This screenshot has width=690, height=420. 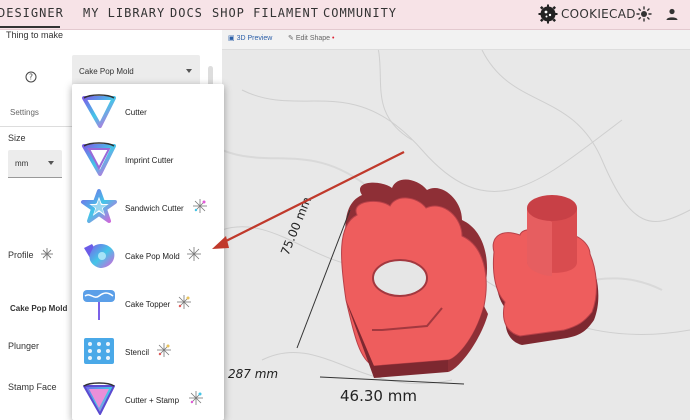 What do you see at coordinates (32, 387) in the screenshot?
I see `stamp-face-label: Stamp Face` at bounding box center [32, 387].